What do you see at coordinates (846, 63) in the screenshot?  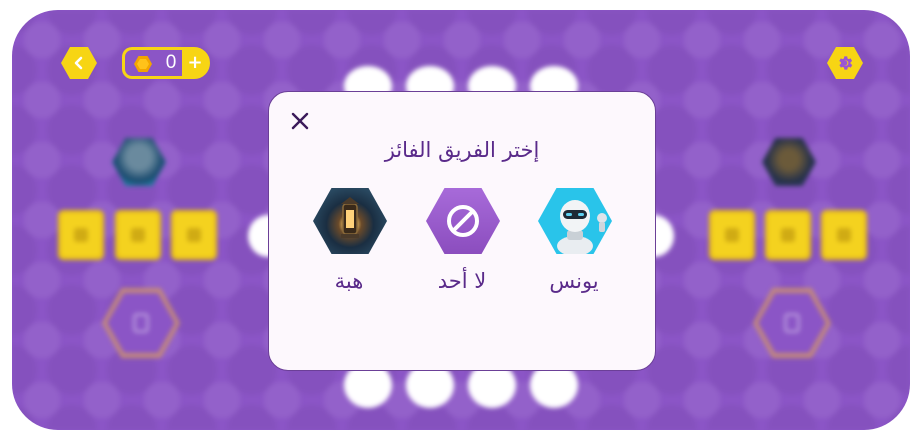 I see `gear-icon` at bounding box center [846, 63].